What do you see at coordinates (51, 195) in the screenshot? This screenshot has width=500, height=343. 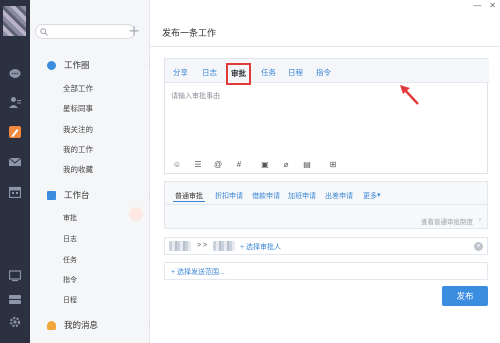 I see `workbench-icon` at bounding box center [51, 195].